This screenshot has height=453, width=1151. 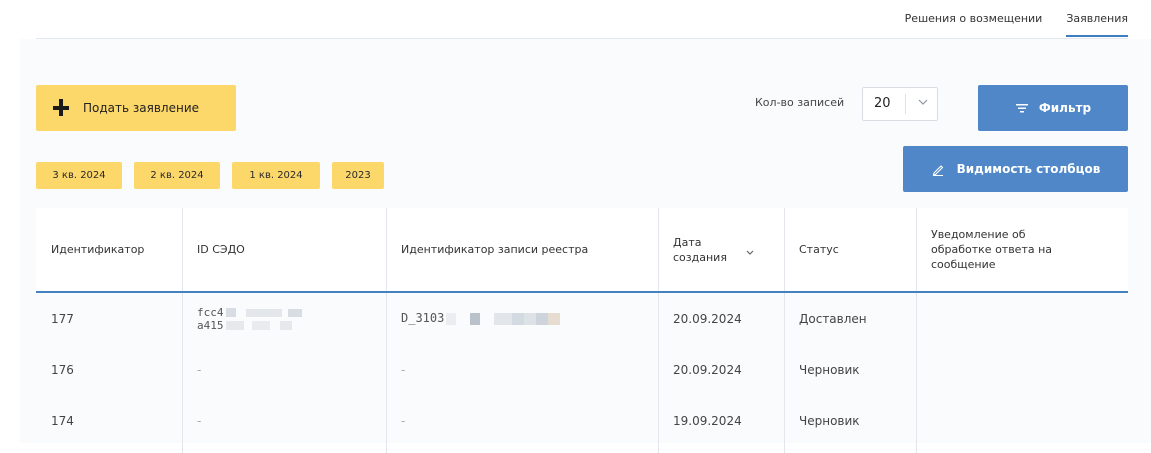 I want to click on sedo-line-1-text: fcc4, so click(x=210, y=312).